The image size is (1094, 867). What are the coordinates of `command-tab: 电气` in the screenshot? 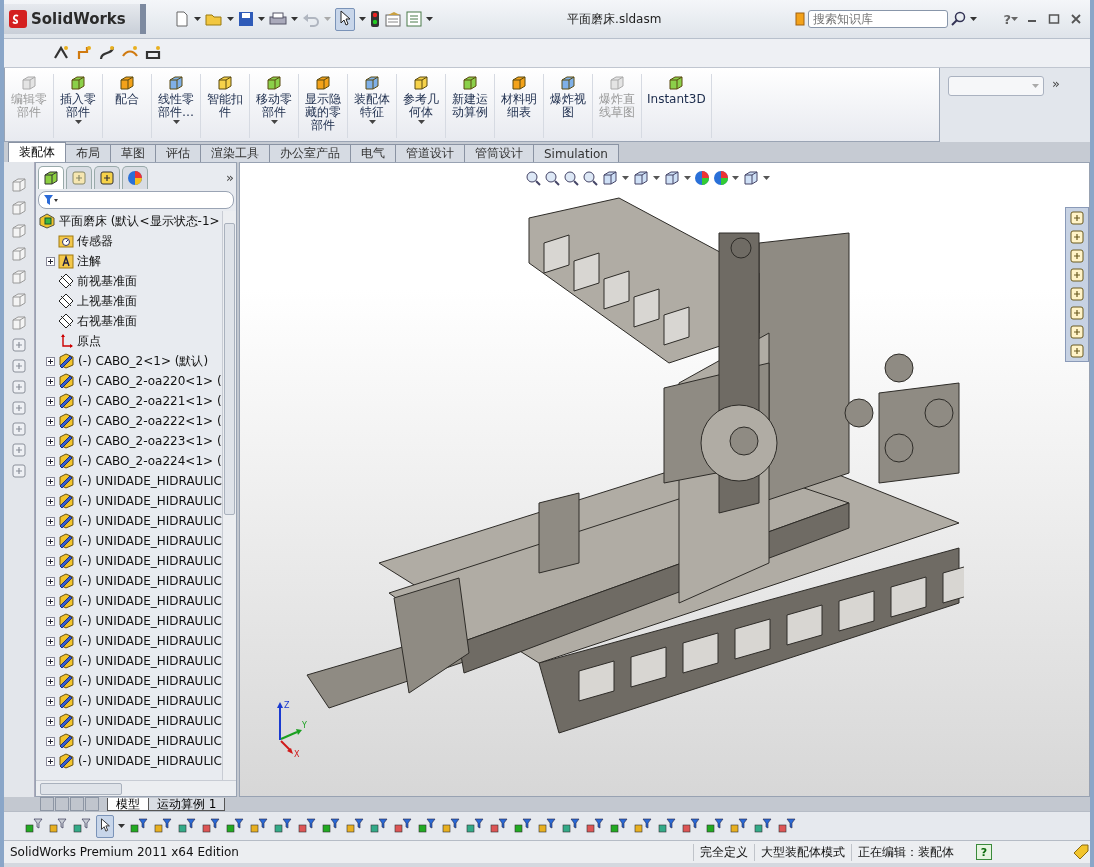 It's located at (373, 153).